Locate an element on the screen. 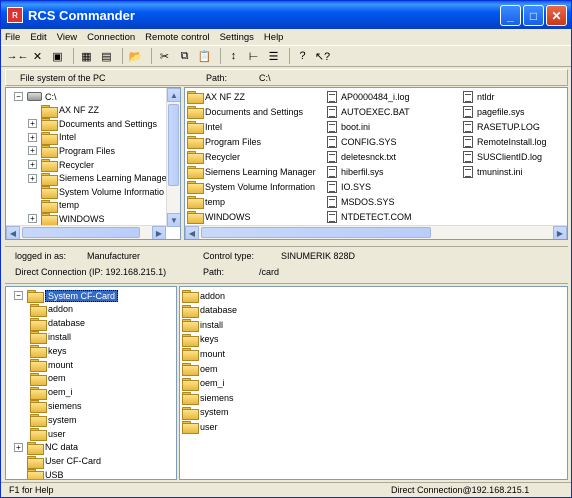 The width and height of the screenshot is (572, 498). tree-view-icon: ⊢ is located at coordinates (253, 56).